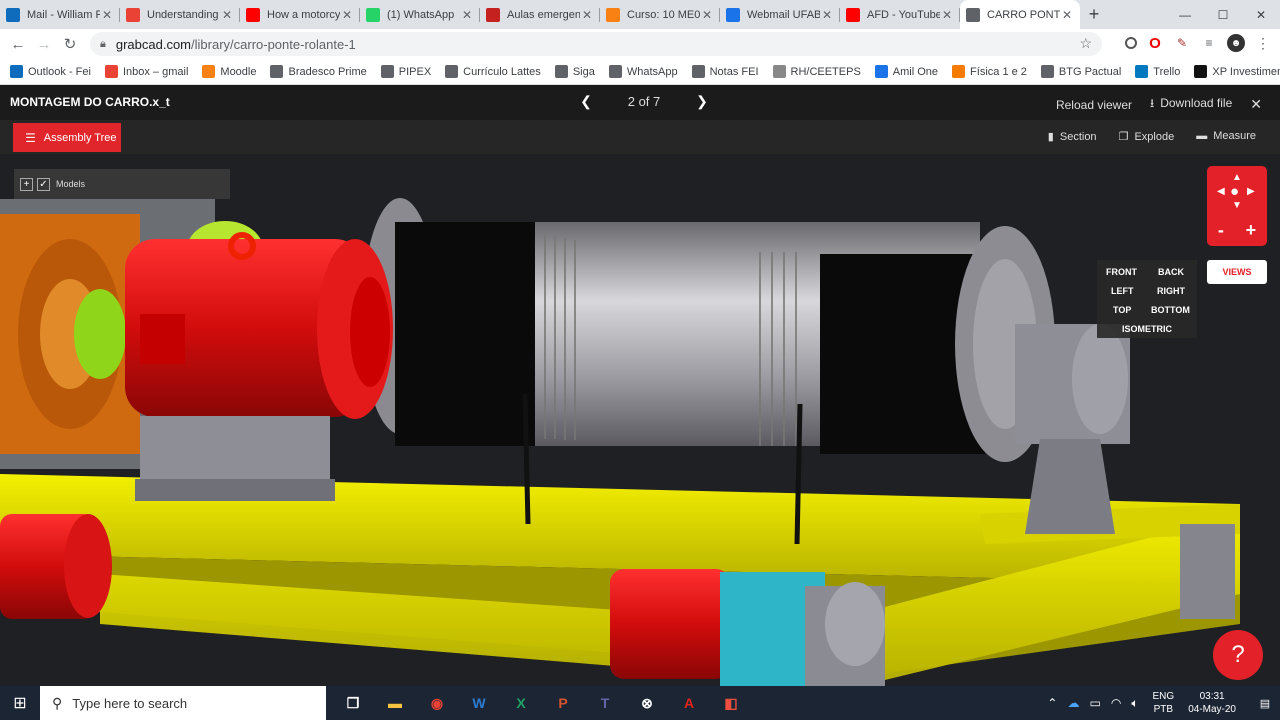 The height and width of the screenshot is (720, 1280). What do you see at coordinates (1147, 136) in the screenshot?
I see `explode-button: ❐ Explode` at bounding box center [1147, 136].